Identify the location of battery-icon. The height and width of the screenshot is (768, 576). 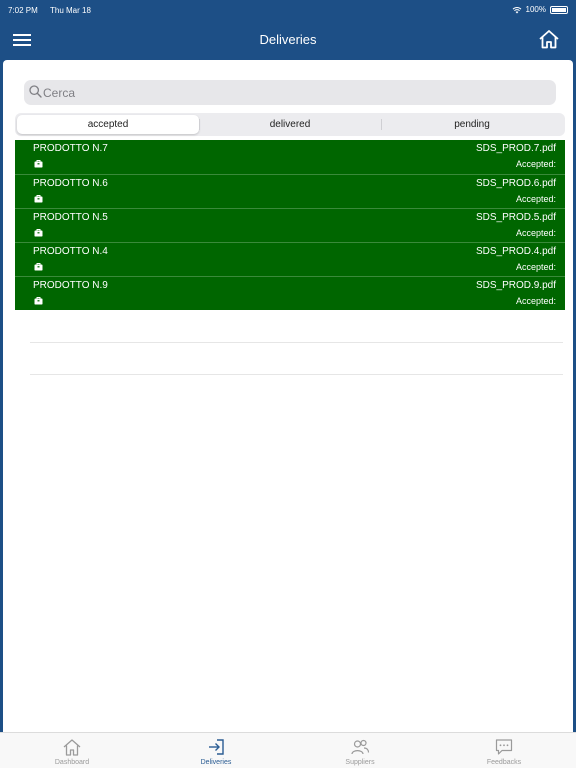
(559, 9).